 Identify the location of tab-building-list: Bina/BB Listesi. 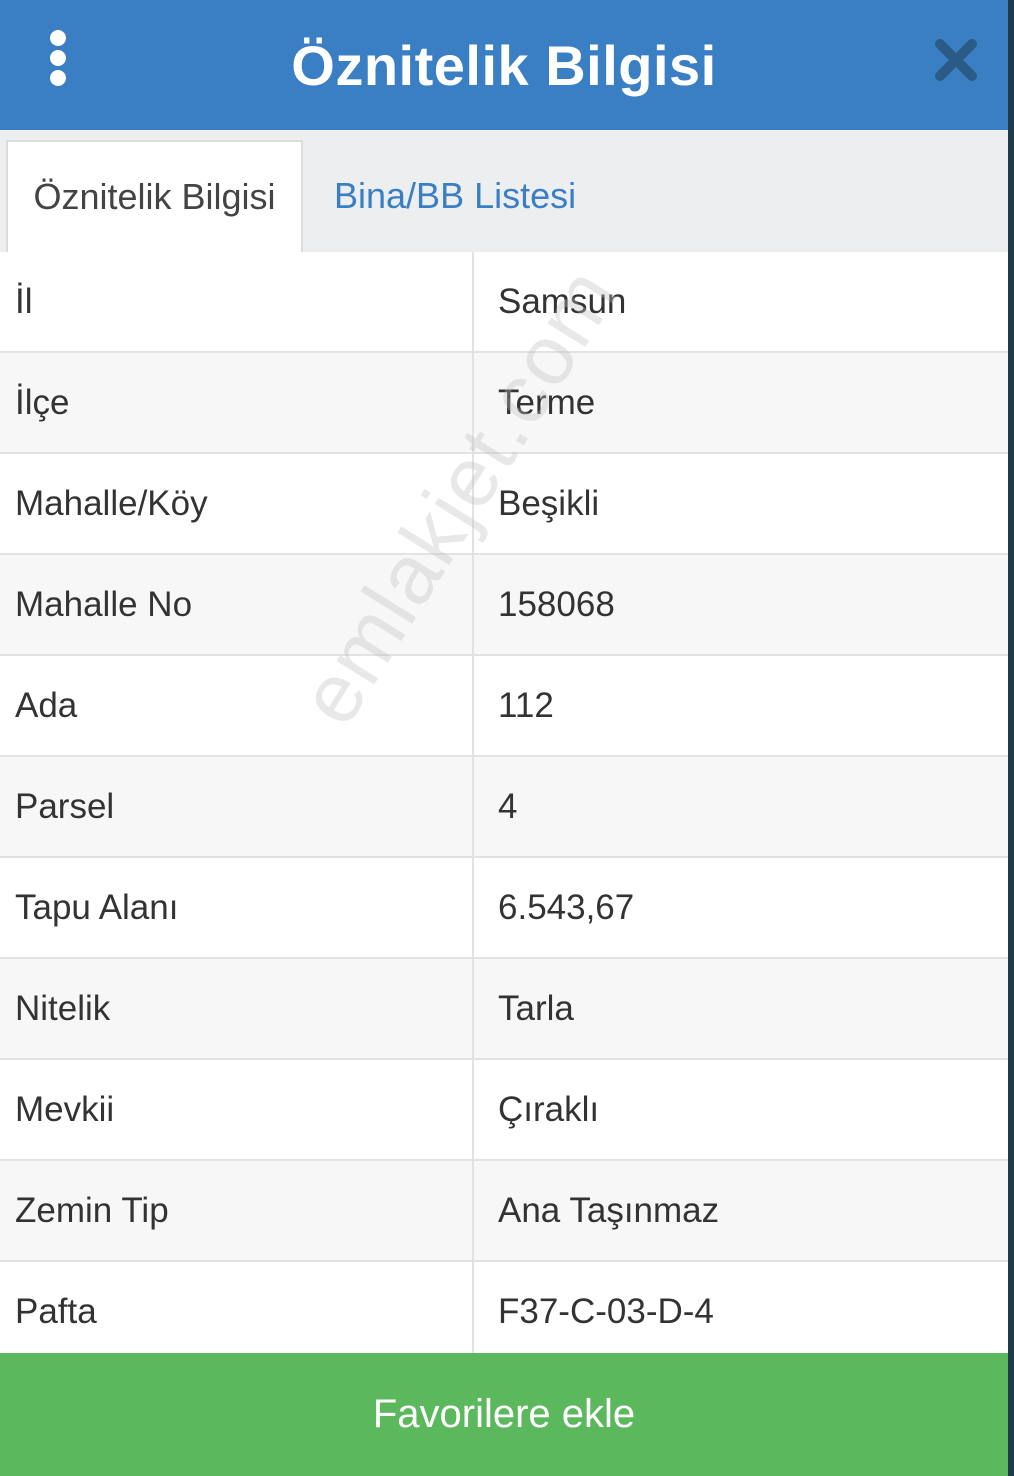
(455, 196).